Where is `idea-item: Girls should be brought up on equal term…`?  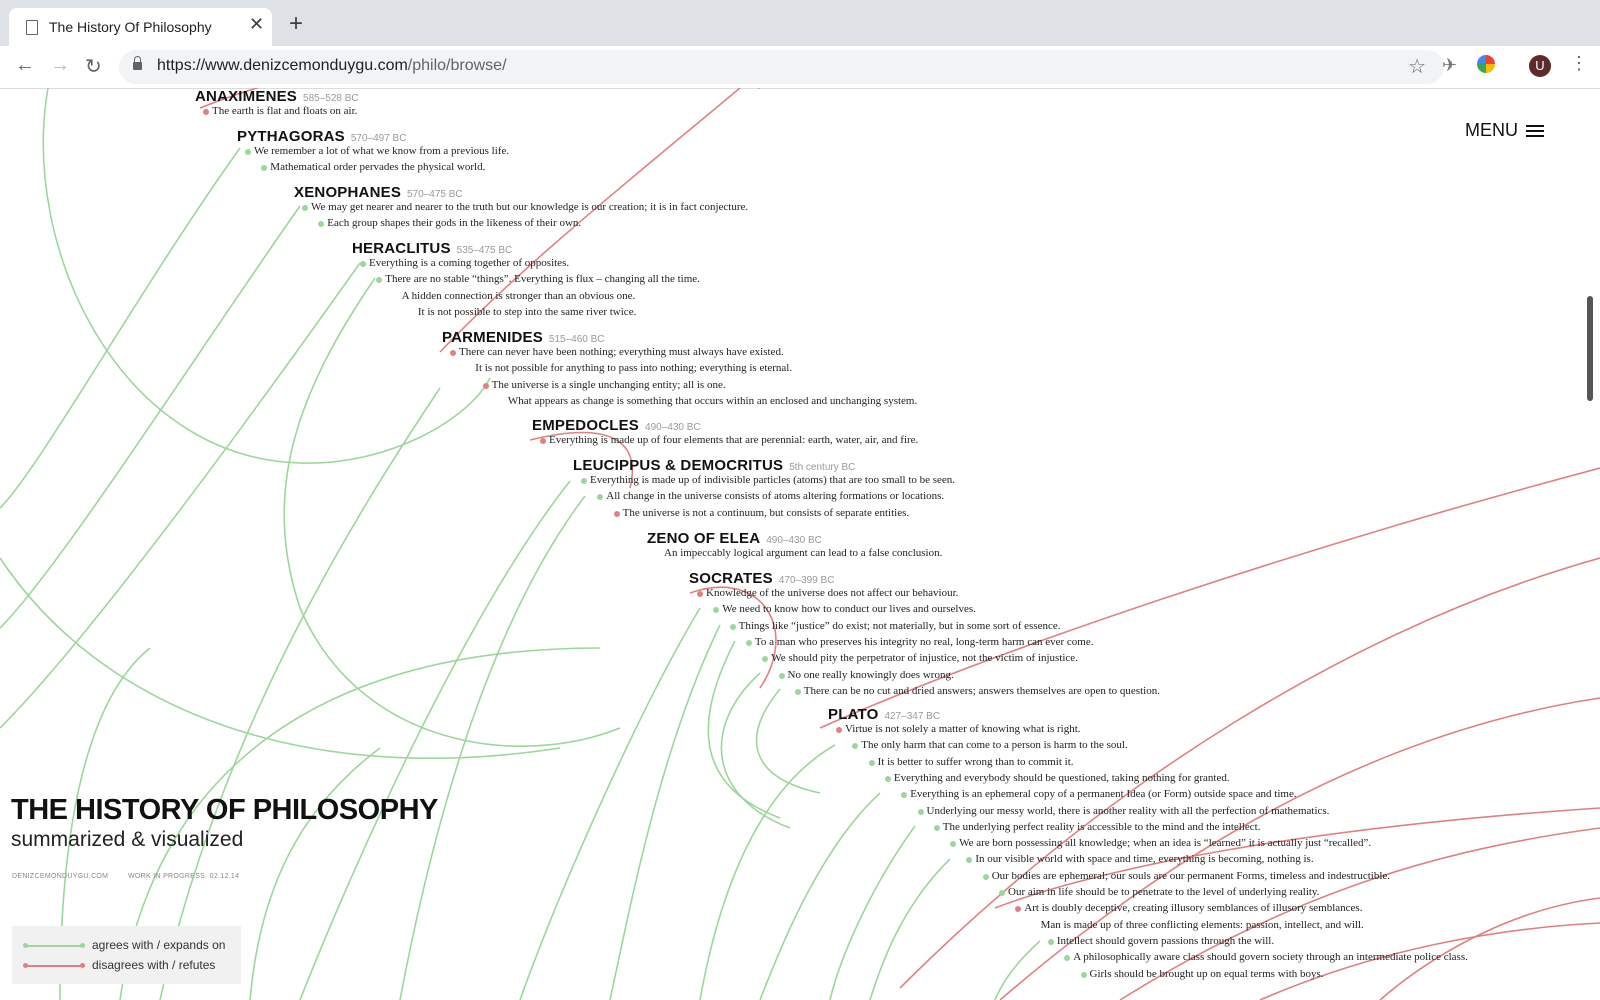
idea-item: Girls should be brought up on equal term… is located at coordinates (1207, 974).